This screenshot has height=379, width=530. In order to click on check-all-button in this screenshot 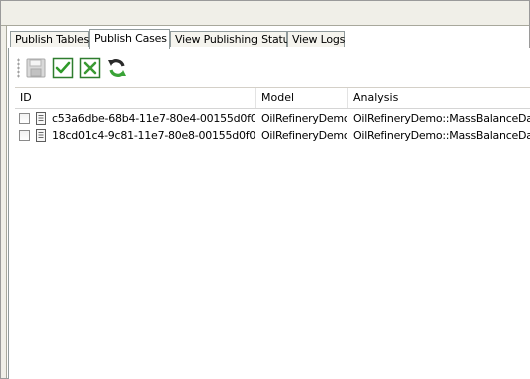, I will do `click(63, 68)`.